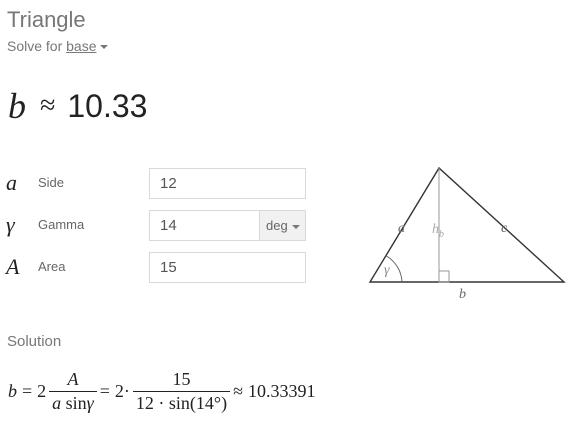 Image resolution: width=580 pixels, height=434 pixels. I want to click on fraction-general: A a sinγ, so click(73, 391).